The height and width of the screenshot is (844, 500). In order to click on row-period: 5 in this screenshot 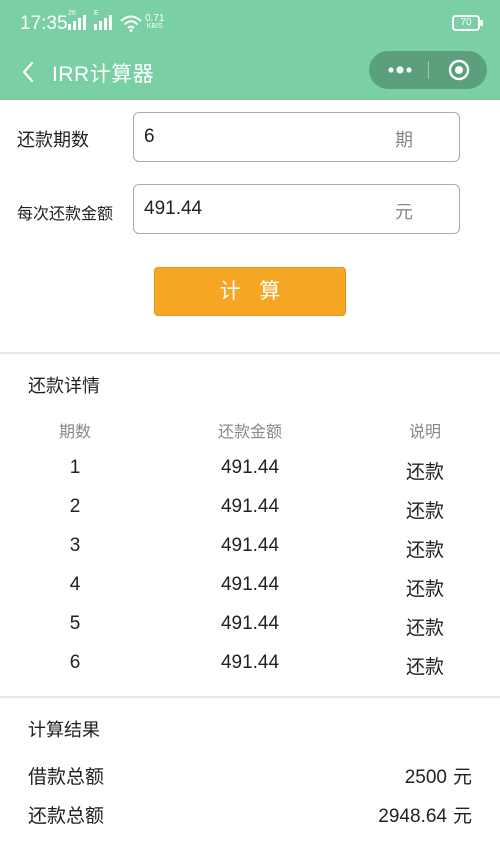, I will do `click(75, 623)`.